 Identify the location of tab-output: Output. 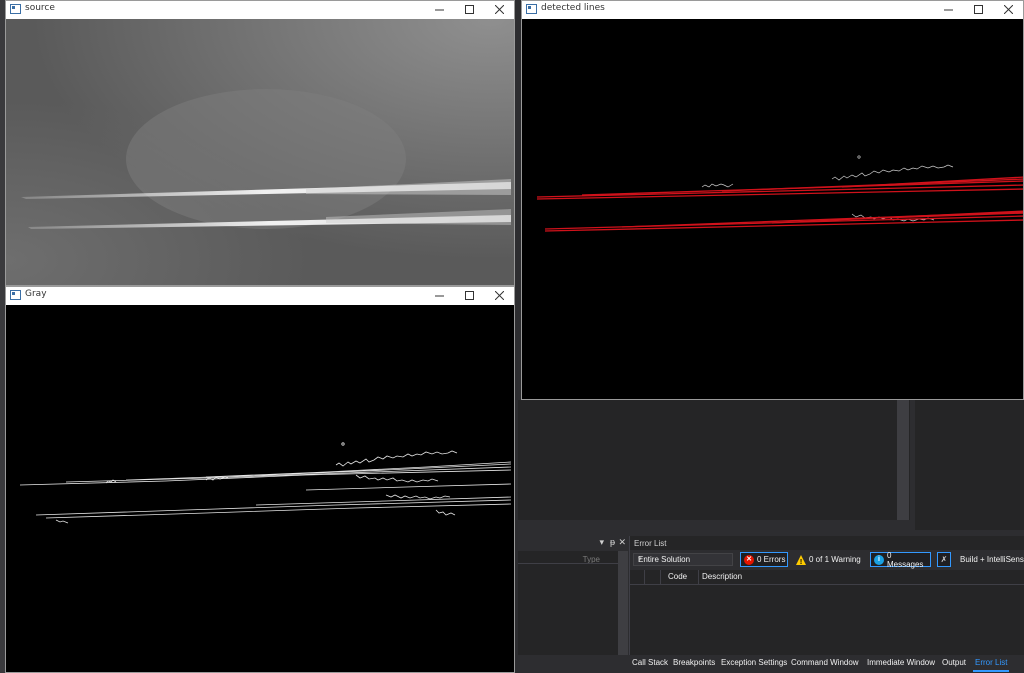
(954, 662).